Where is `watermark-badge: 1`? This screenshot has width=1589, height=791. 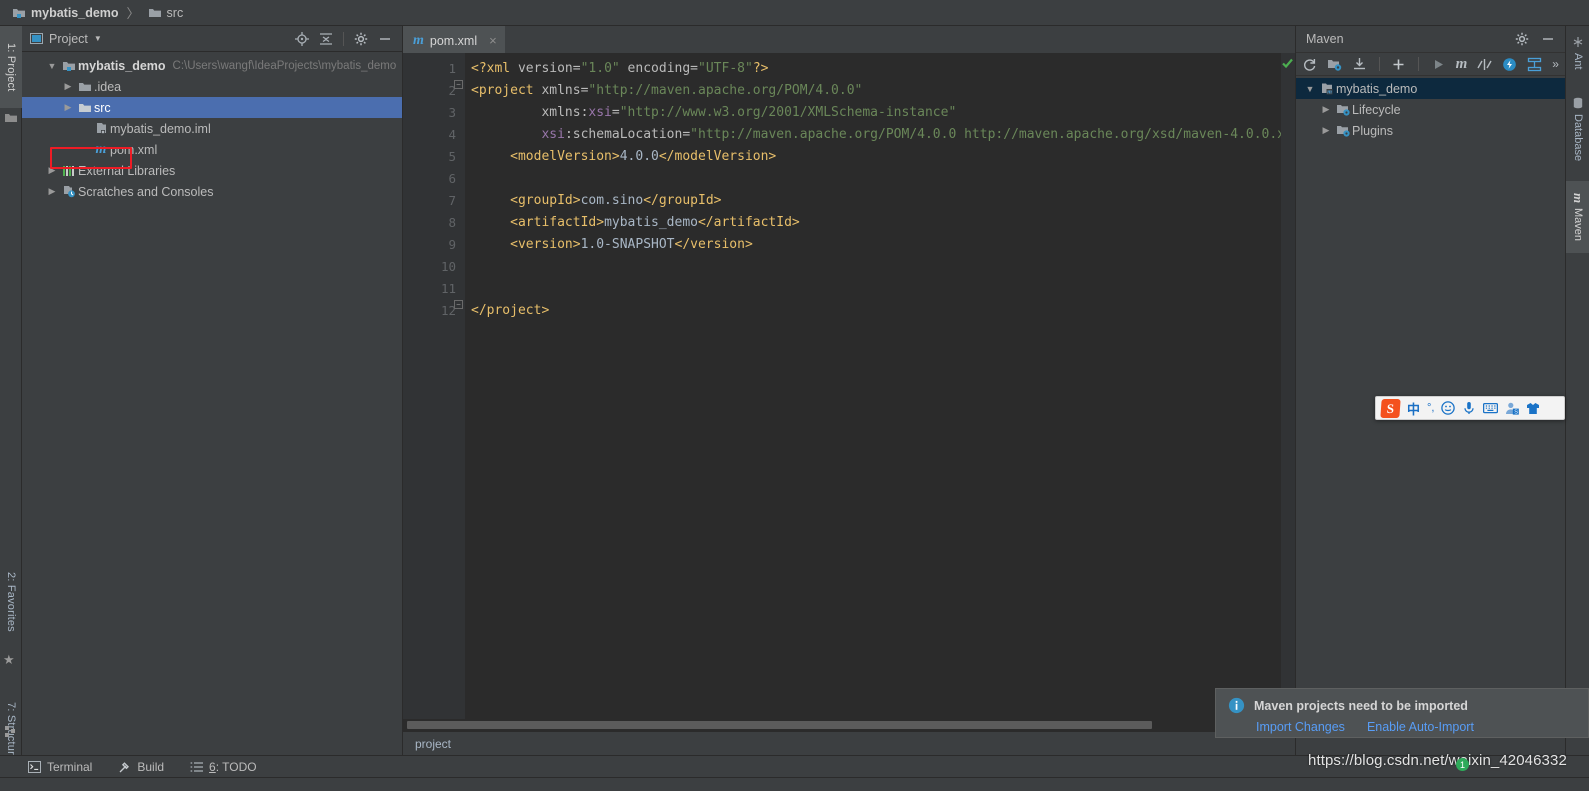 watermark-badge: 1 is located at coordinates (1462, 764).